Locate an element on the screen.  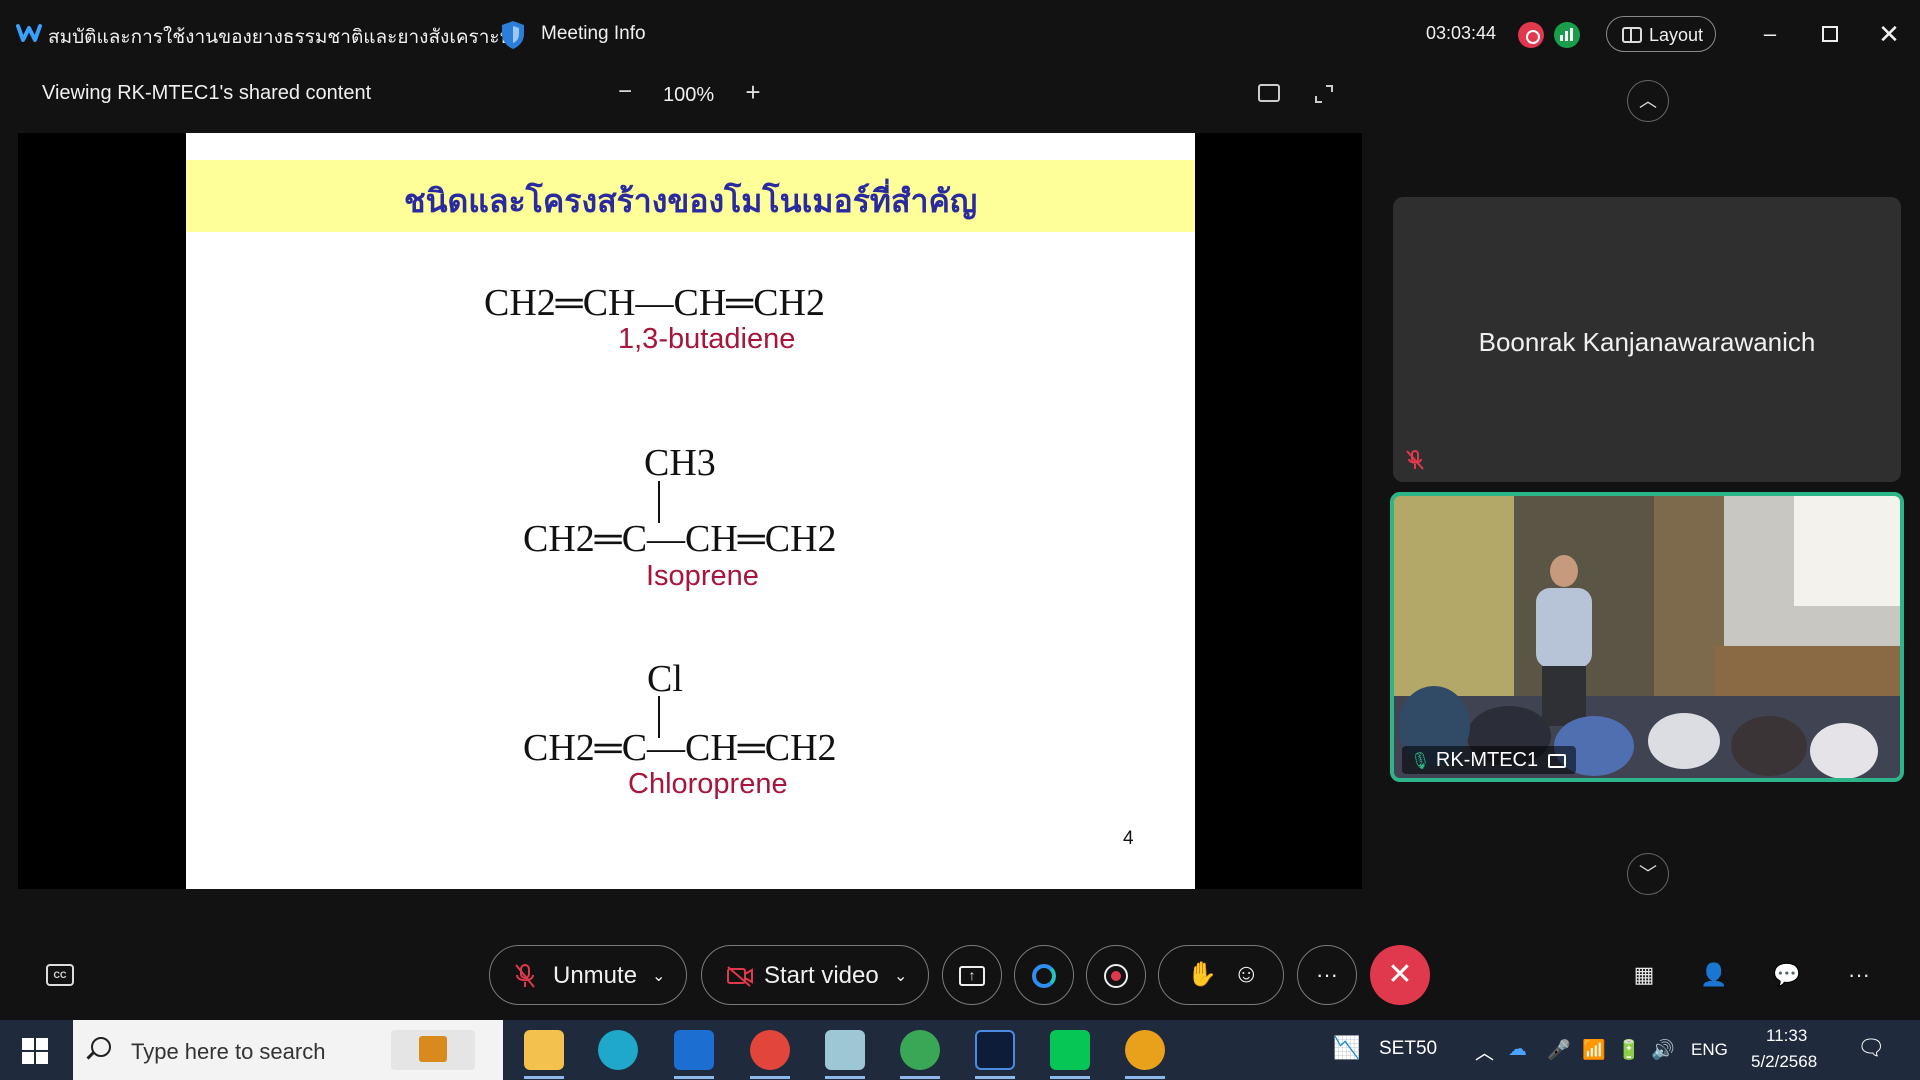
chrome-active-indicator is located at coordinates (920, 1077).